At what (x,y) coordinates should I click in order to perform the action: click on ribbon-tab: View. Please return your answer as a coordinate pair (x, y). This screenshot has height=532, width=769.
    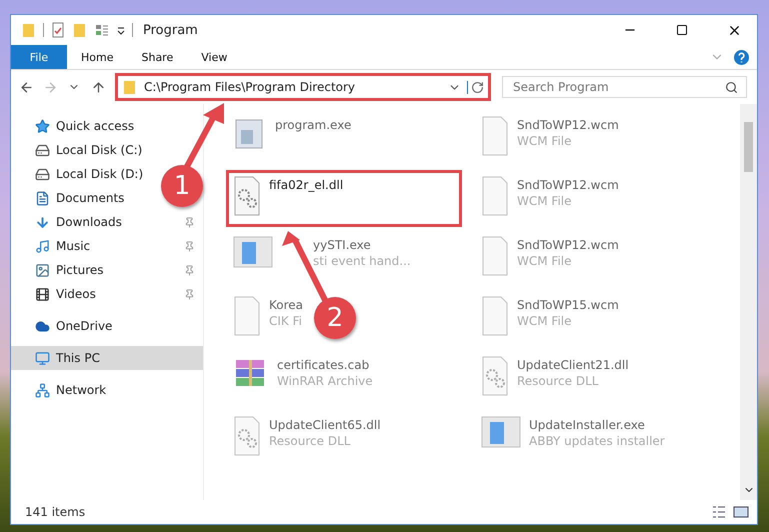
    Looking at the image, I should click on (214, 57).